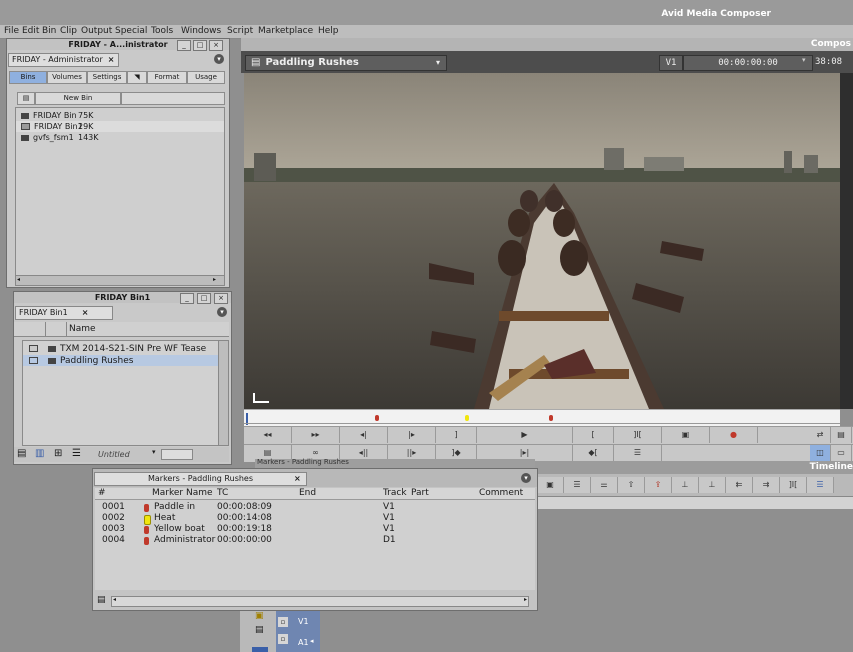 The height and width of the screenshot is (652, 853). What do you see at coordinates (739, 485) in the screenshot?
I see `toolbar-icon: ⇇` at bounding box center [739, 485].